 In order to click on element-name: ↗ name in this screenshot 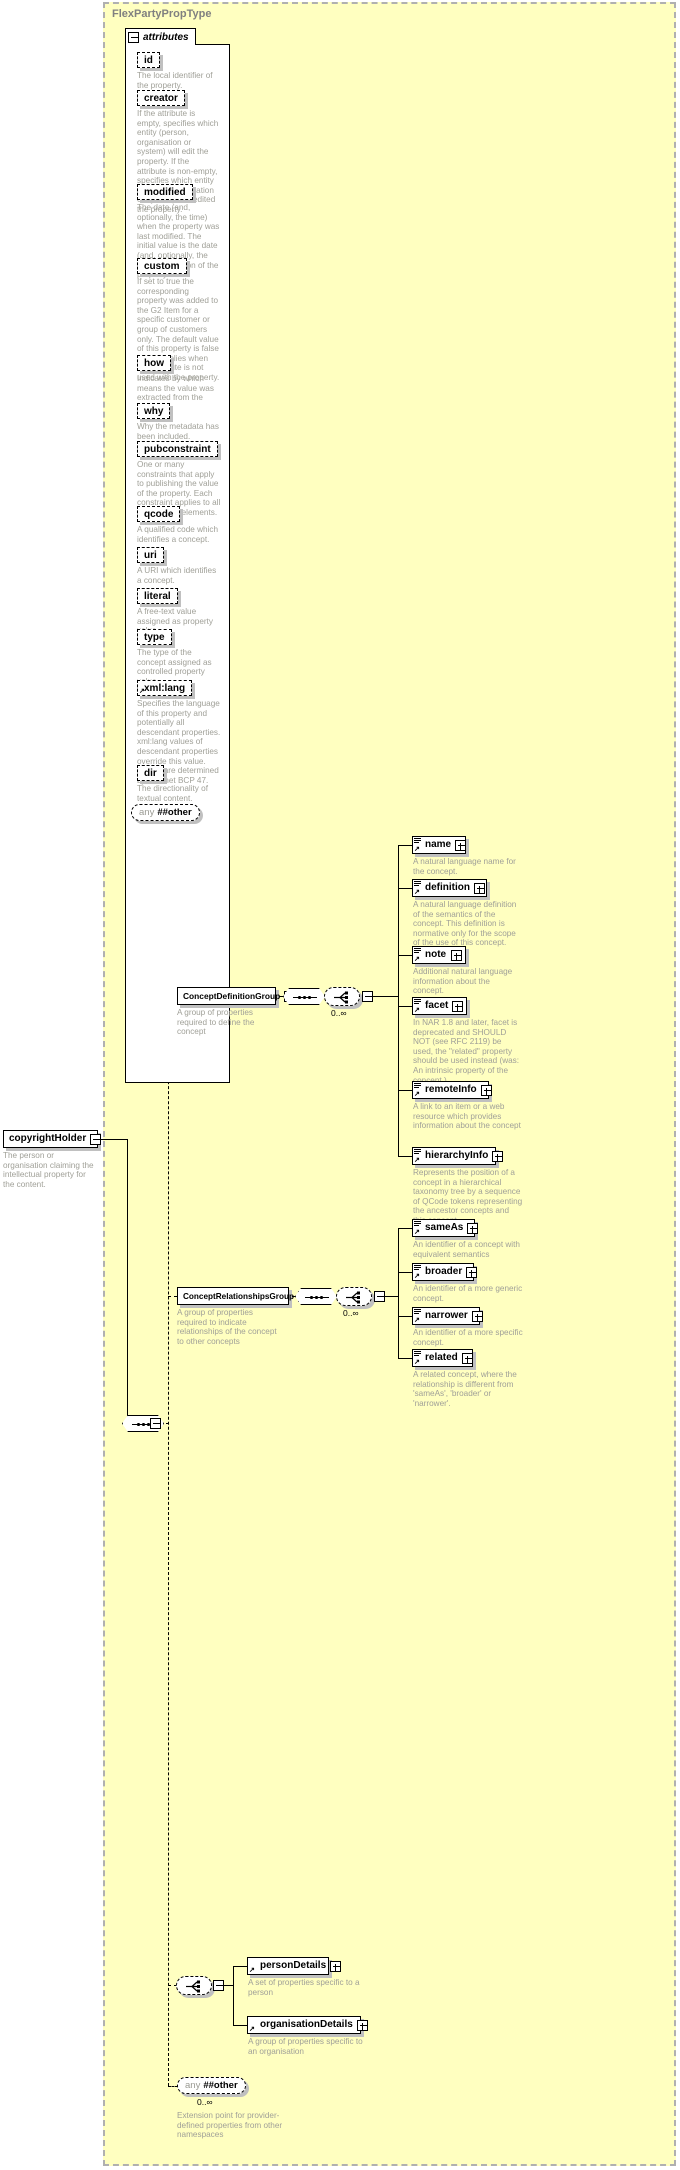, I will do `click(439, 845)`.